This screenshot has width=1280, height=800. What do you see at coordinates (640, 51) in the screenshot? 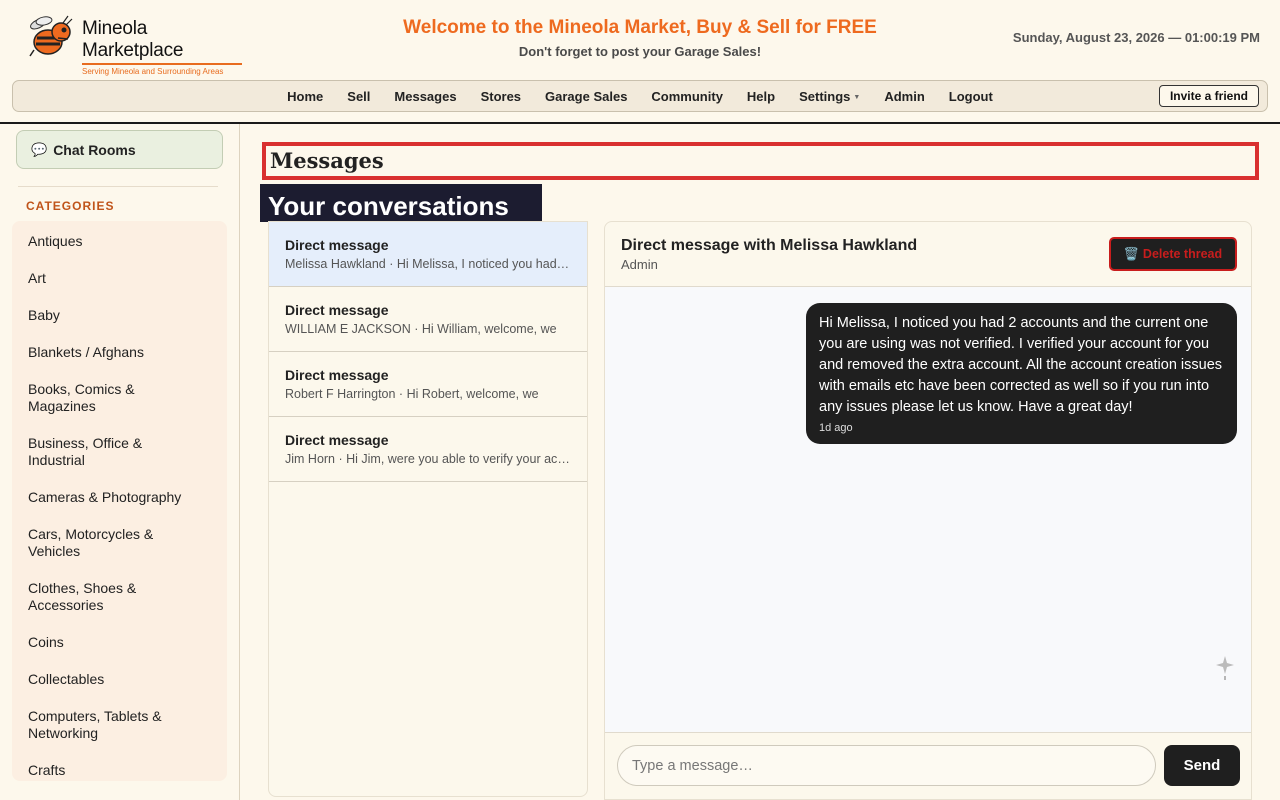
I see `welcome-subtitle: Don't forget to post your Garage Sales!` at bounding box center [640, 51].